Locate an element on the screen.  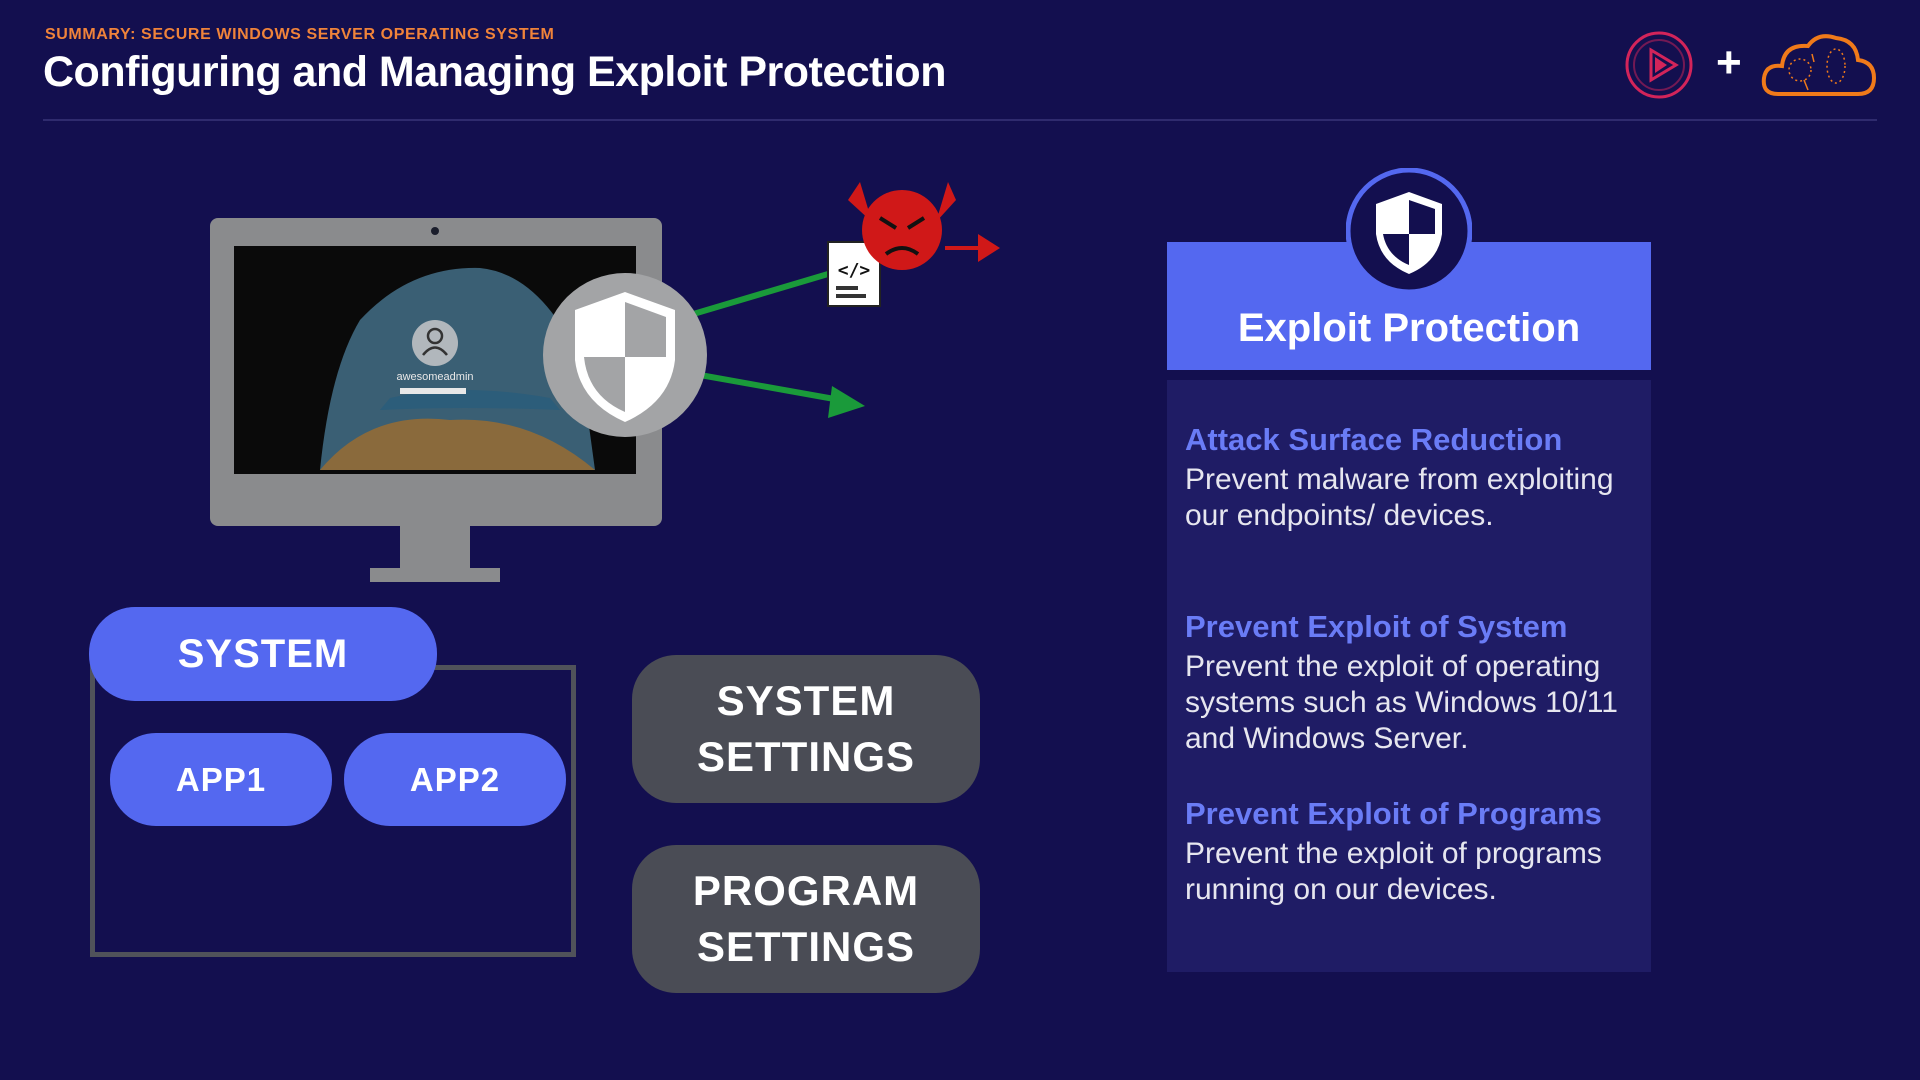
webcam-dot is located at coordinates (435, 231).